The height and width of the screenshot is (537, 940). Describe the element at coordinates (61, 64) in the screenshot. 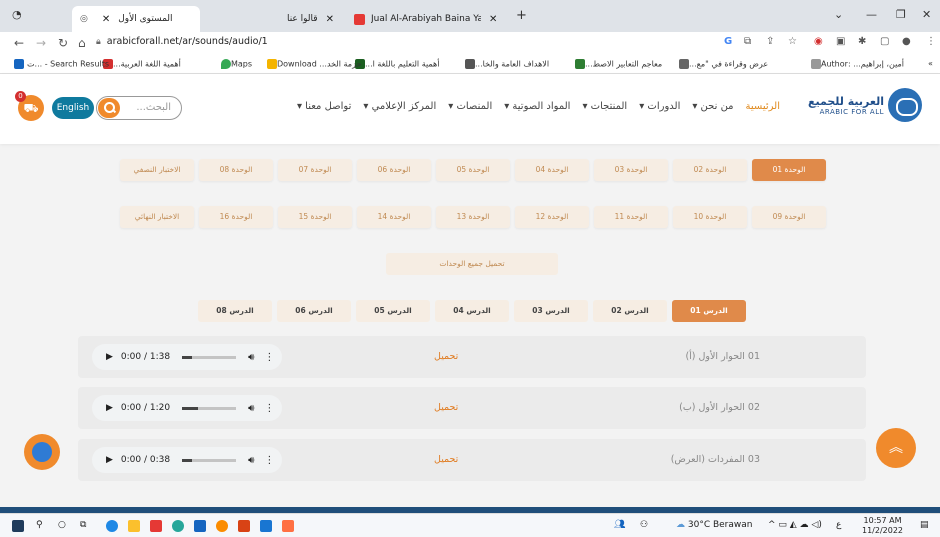

I see `bookmark-item: ت... - Search Results` at that location.